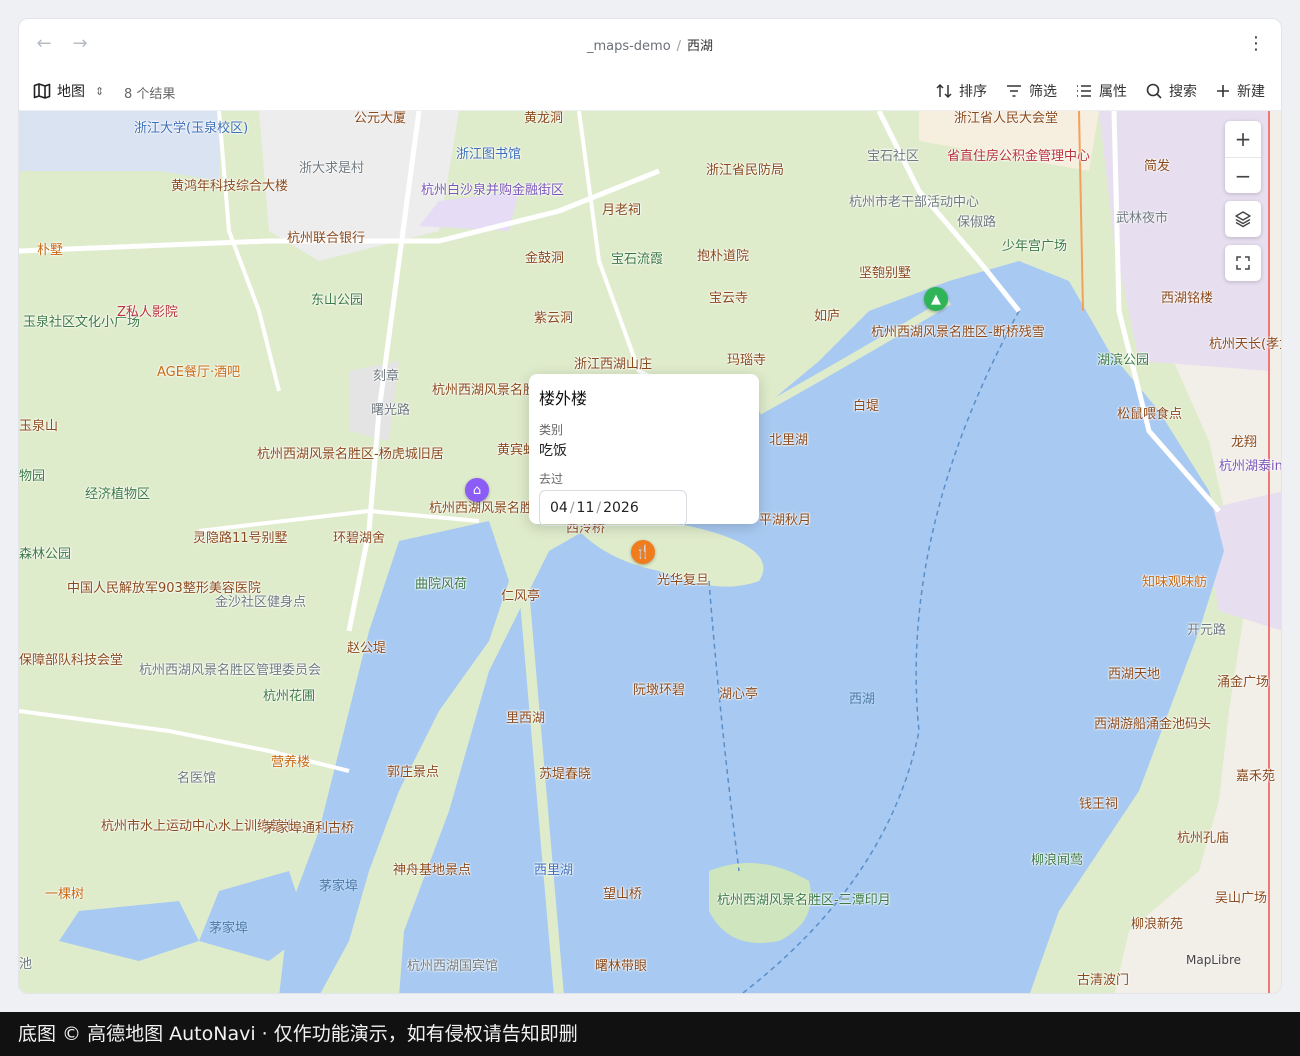  Describe the element at coordinates (1157, 925) in the screenshot. I see `poi-label: 柳浪新苑` at that location.